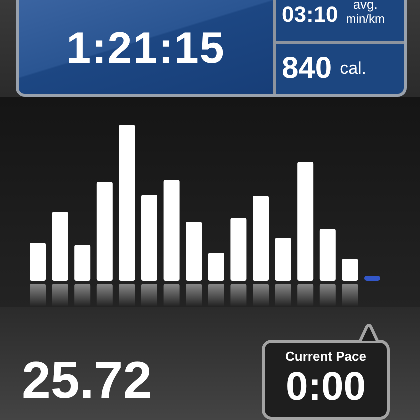  Describe the element at coordinates (146, 49) in the screenshot. I see `duration: 1:21:15` at that location.